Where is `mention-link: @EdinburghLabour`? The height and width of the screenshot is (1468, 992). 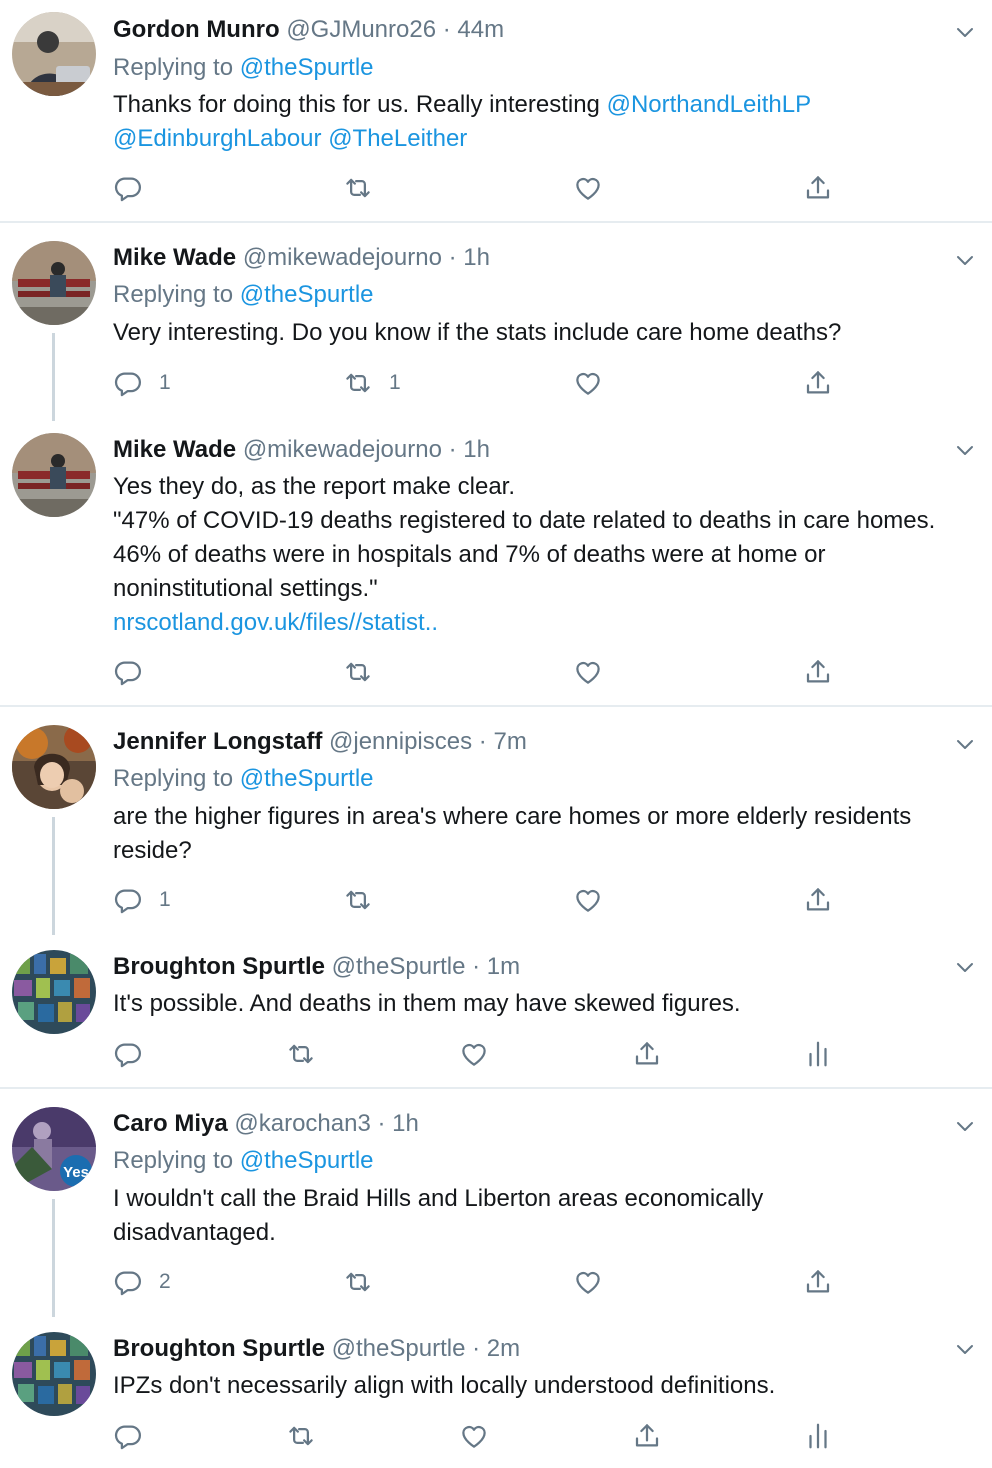
mention-link: @EdinburghLabour is located at coordinates (217, 138).